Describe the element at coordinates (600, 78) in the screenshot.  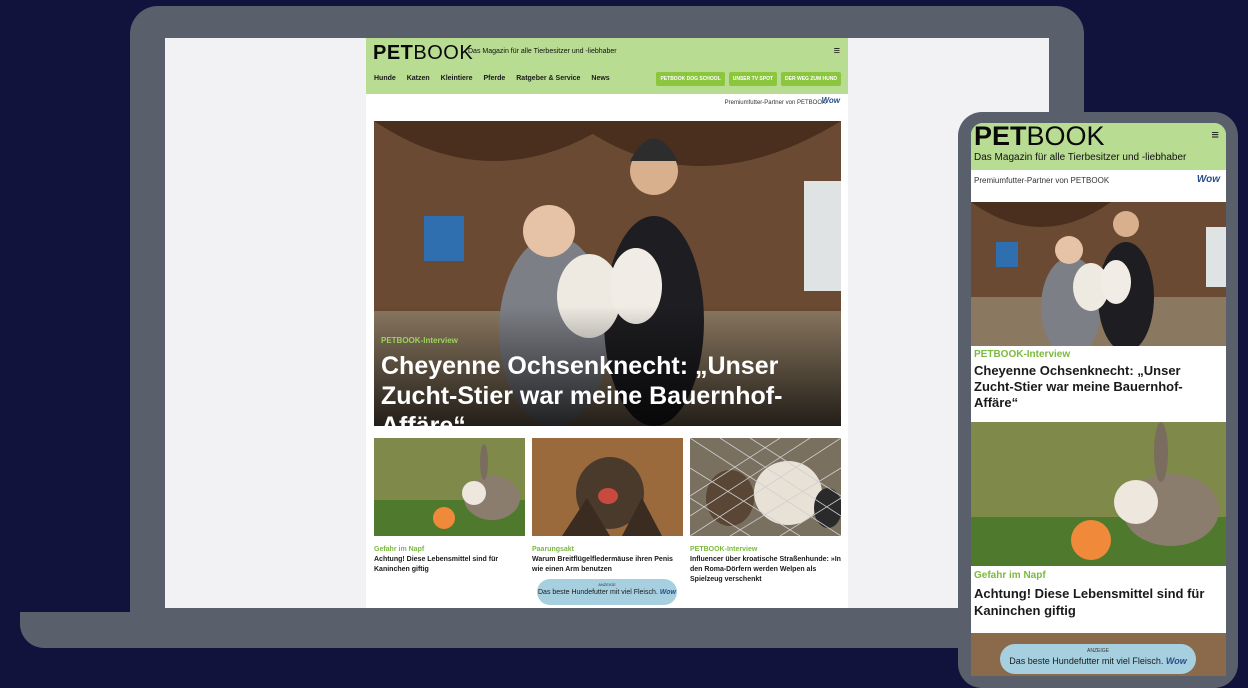
I see `nav-item-news: News` at that location.